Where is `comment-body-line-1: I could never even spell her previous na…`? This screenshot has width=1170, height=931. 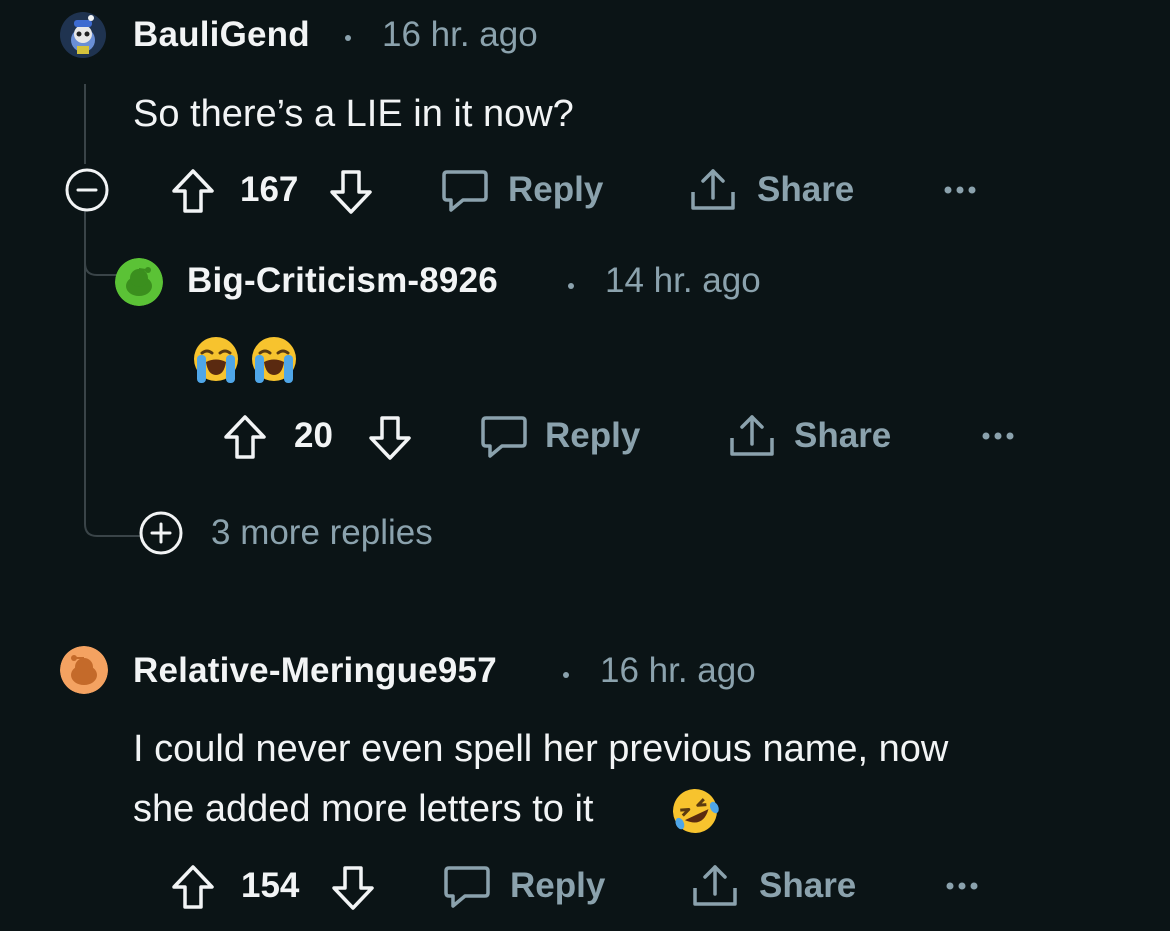
comment-body-line-1: I could never even spell her previous na… is located at coordinates (541, 749).